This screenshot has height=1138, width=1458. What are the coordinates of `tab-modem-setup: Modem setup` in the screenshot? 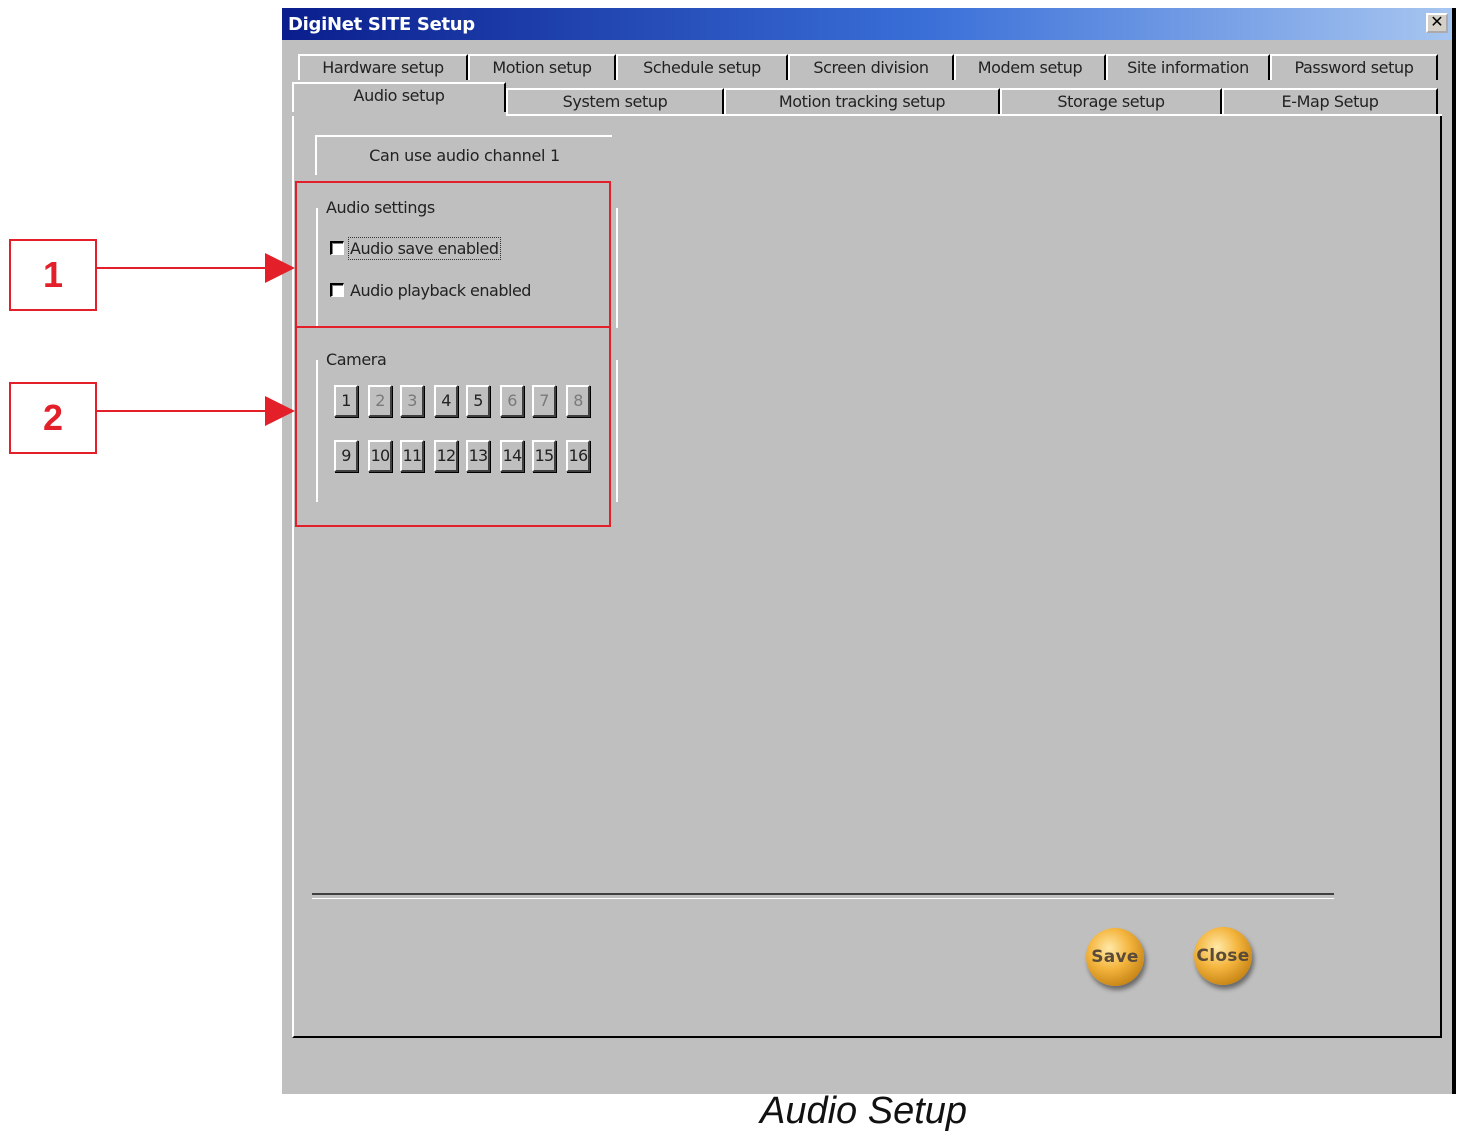 It's located at (1030, 67).